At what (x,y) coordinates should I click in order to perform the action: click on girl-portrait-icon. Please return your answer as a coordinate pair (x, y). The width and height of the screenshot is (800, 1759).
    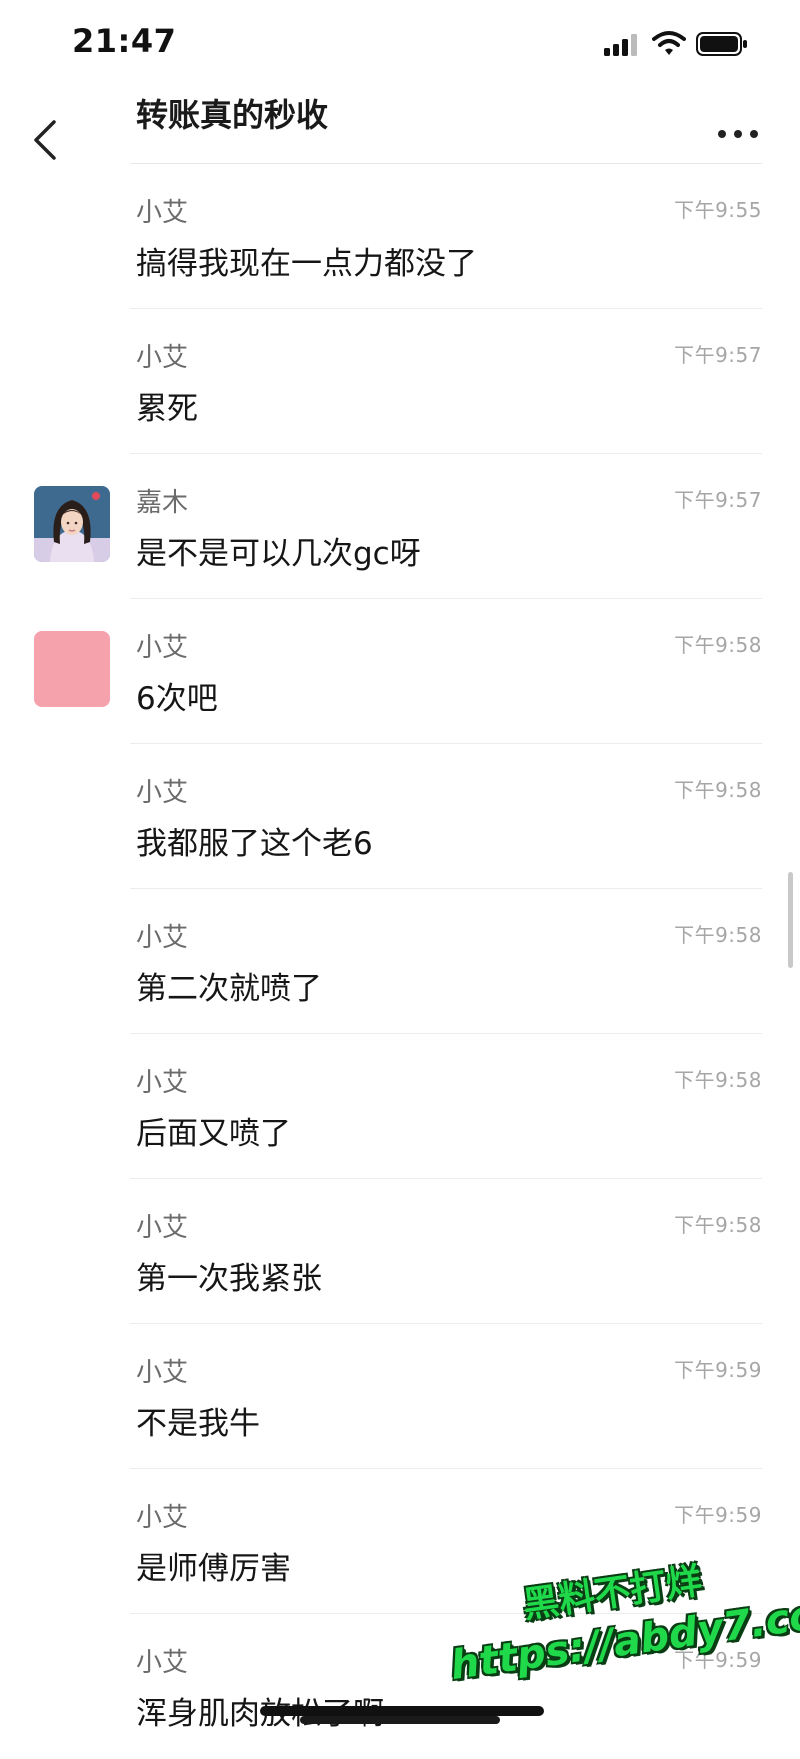
    Looking at the image, I should click on (72, 524).